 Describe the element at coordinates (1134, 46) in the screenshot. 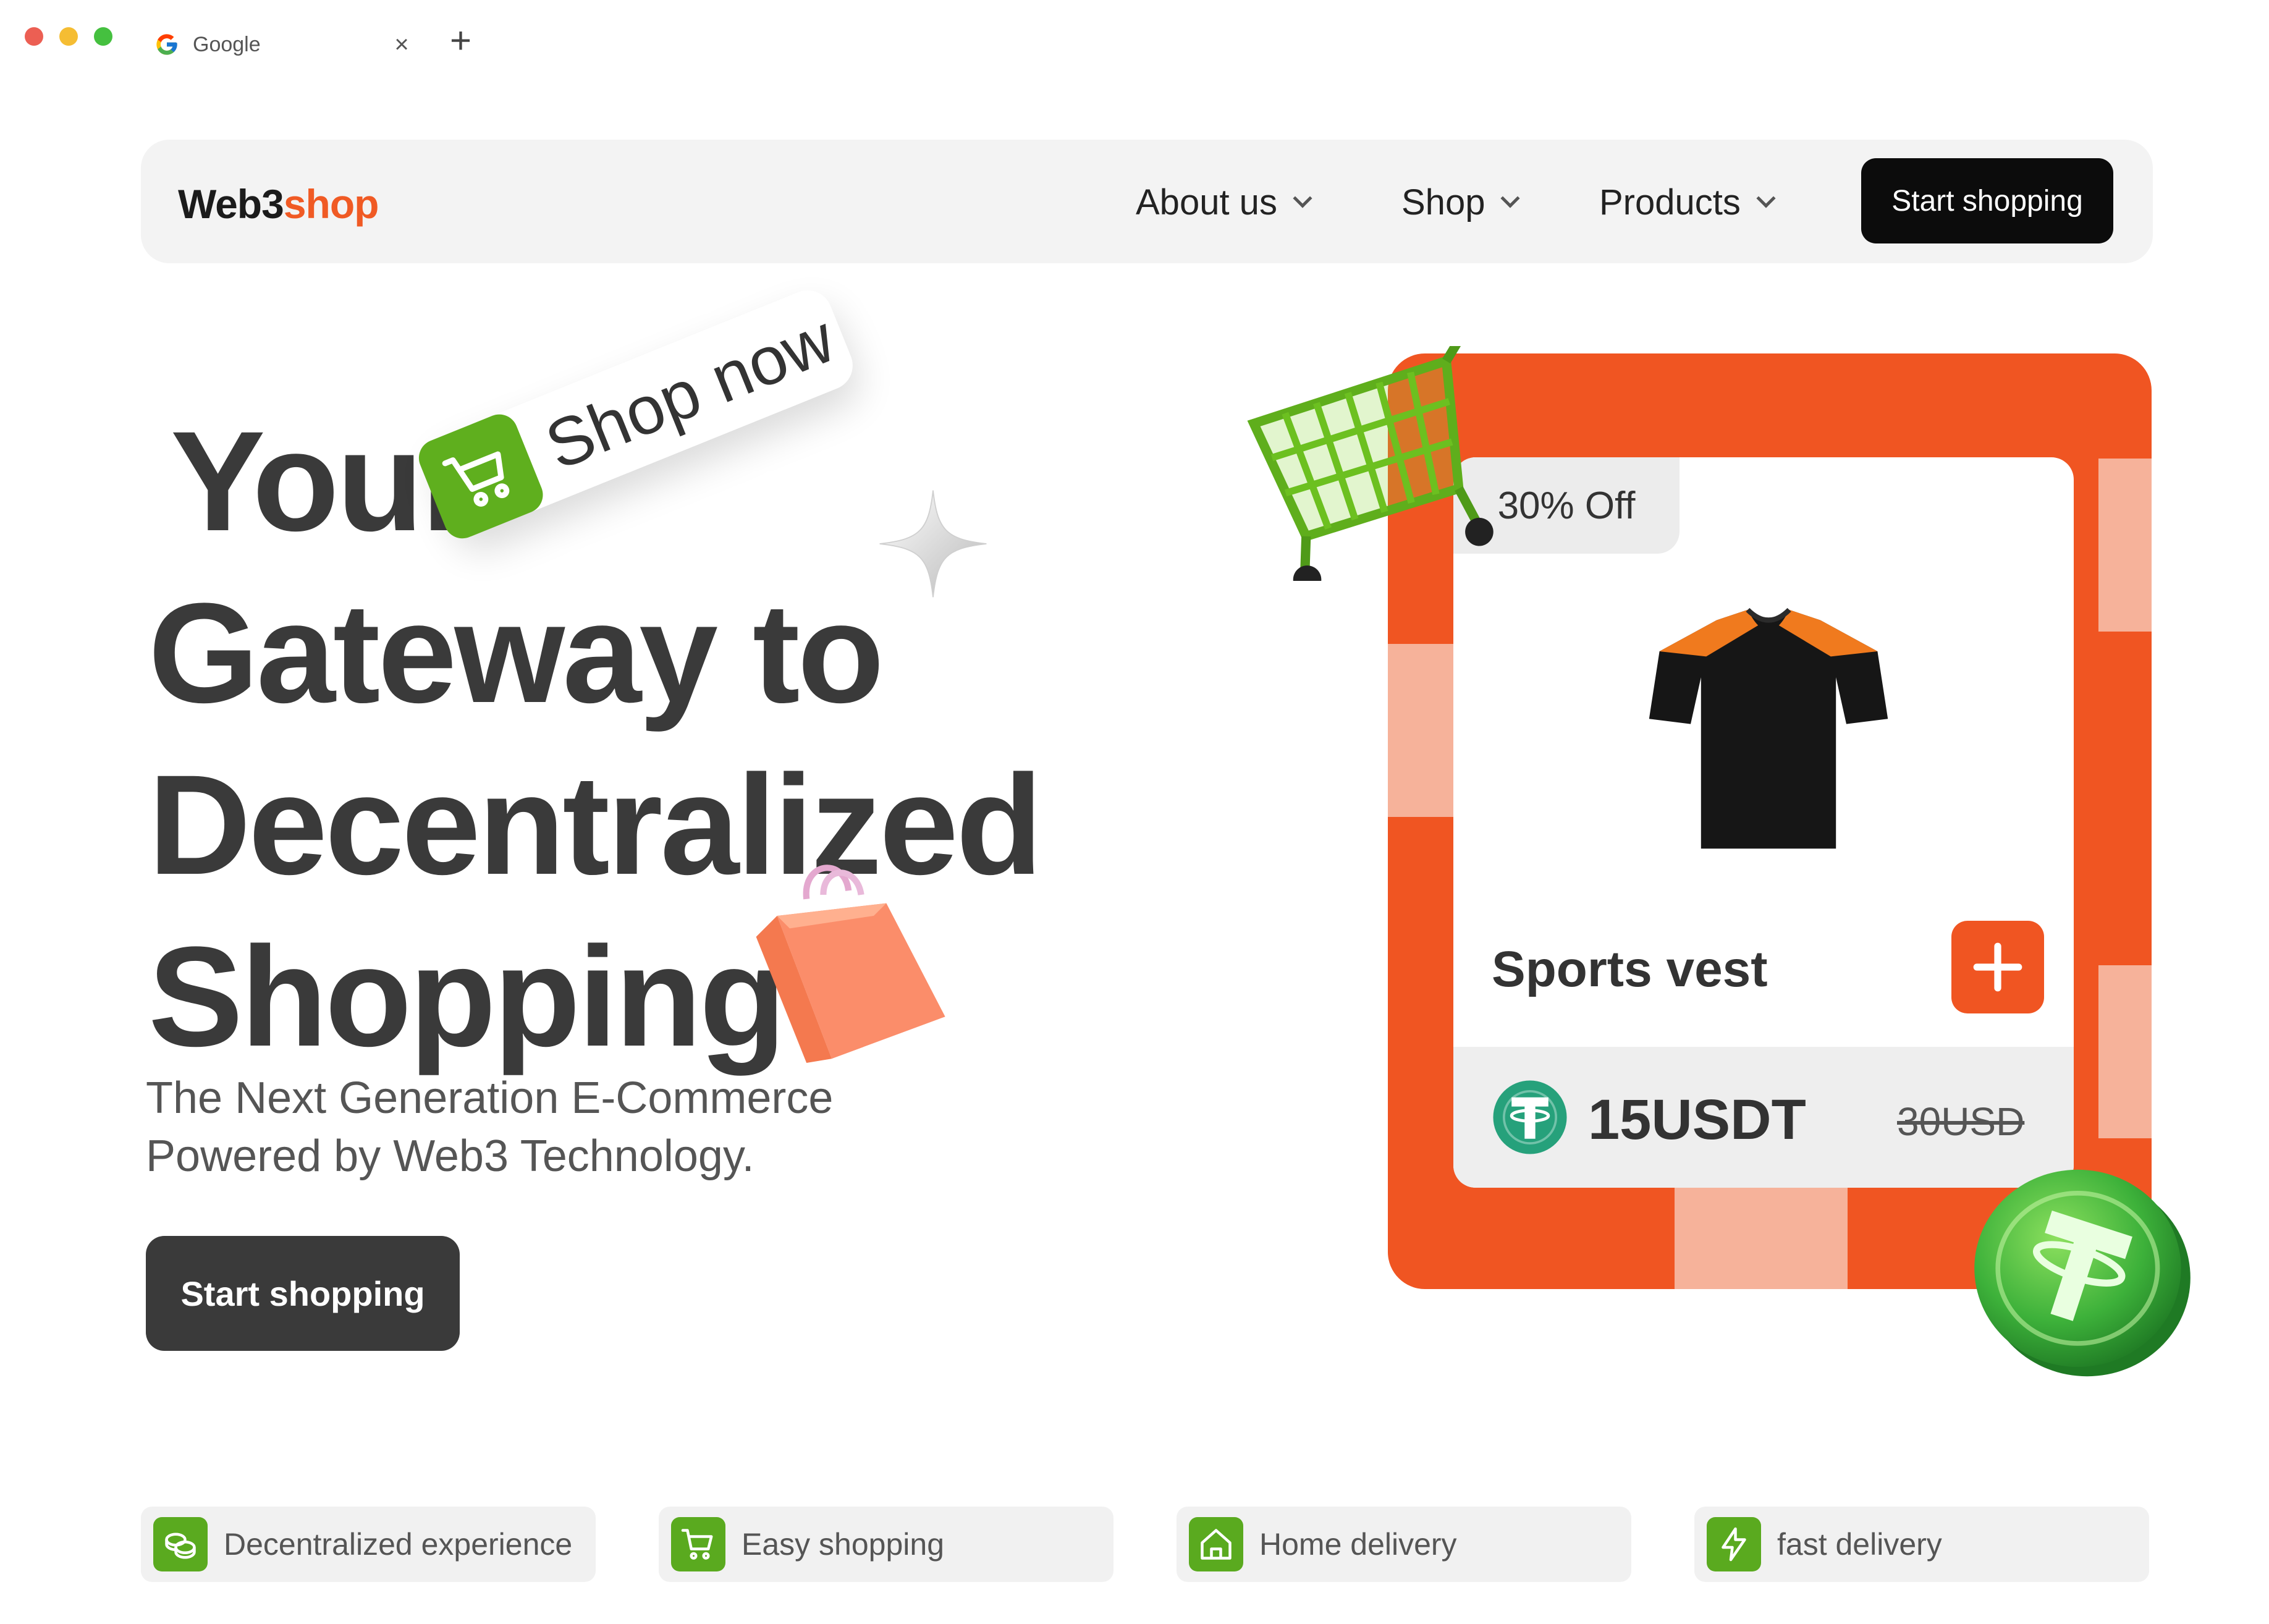

I see `browser-chrome: Google × +` at that location.